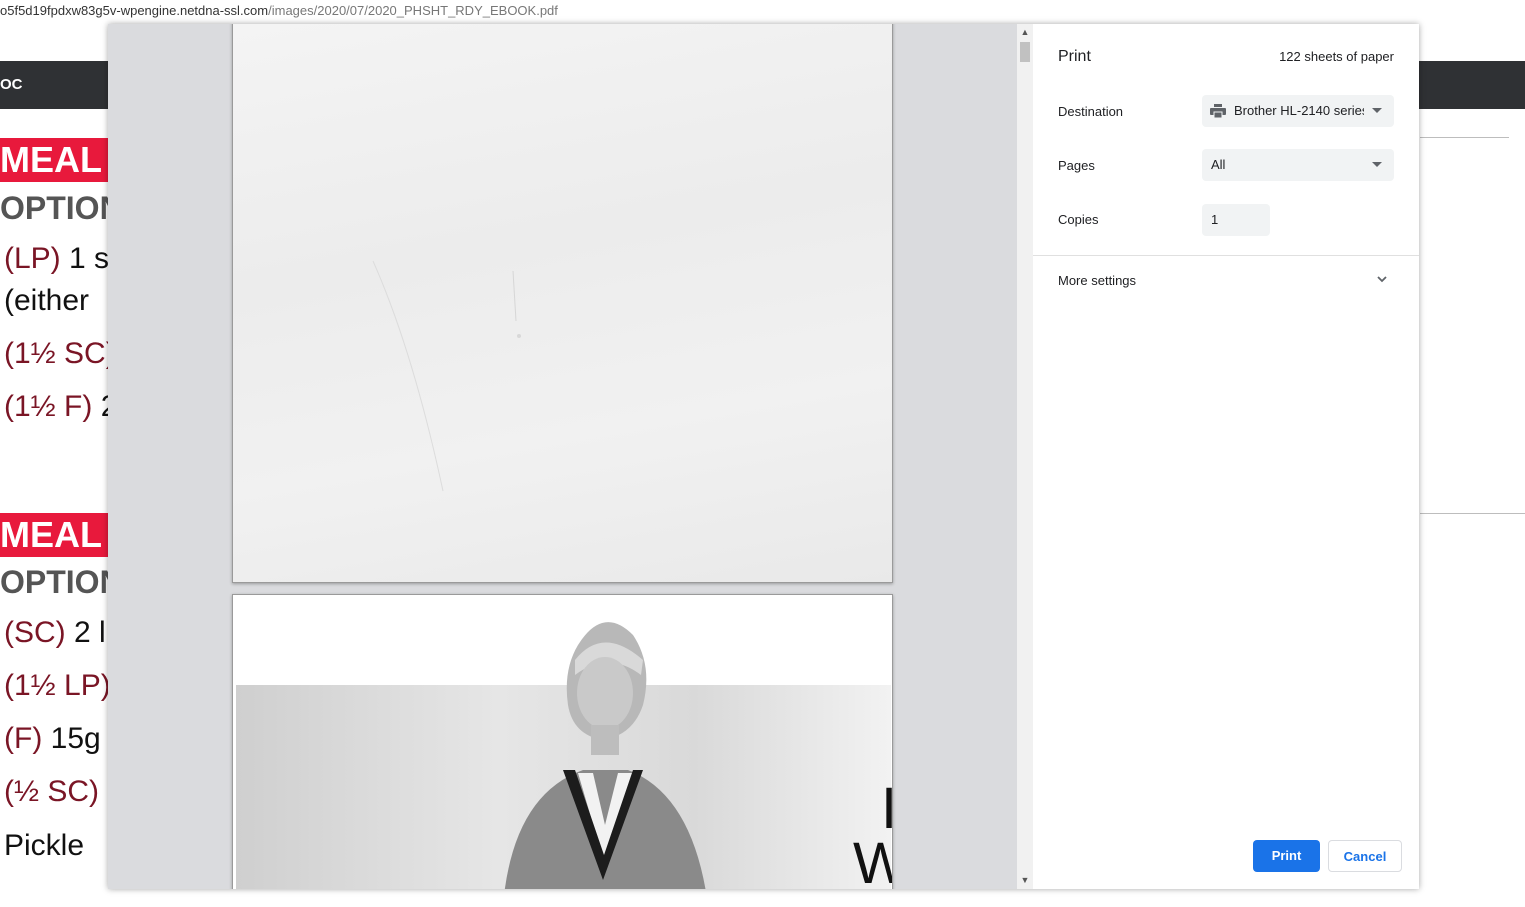 The width and height of the screenshot is (1525, 907). I want to click on destination-select: Brother HL-2140 series, so click(1298, 111).